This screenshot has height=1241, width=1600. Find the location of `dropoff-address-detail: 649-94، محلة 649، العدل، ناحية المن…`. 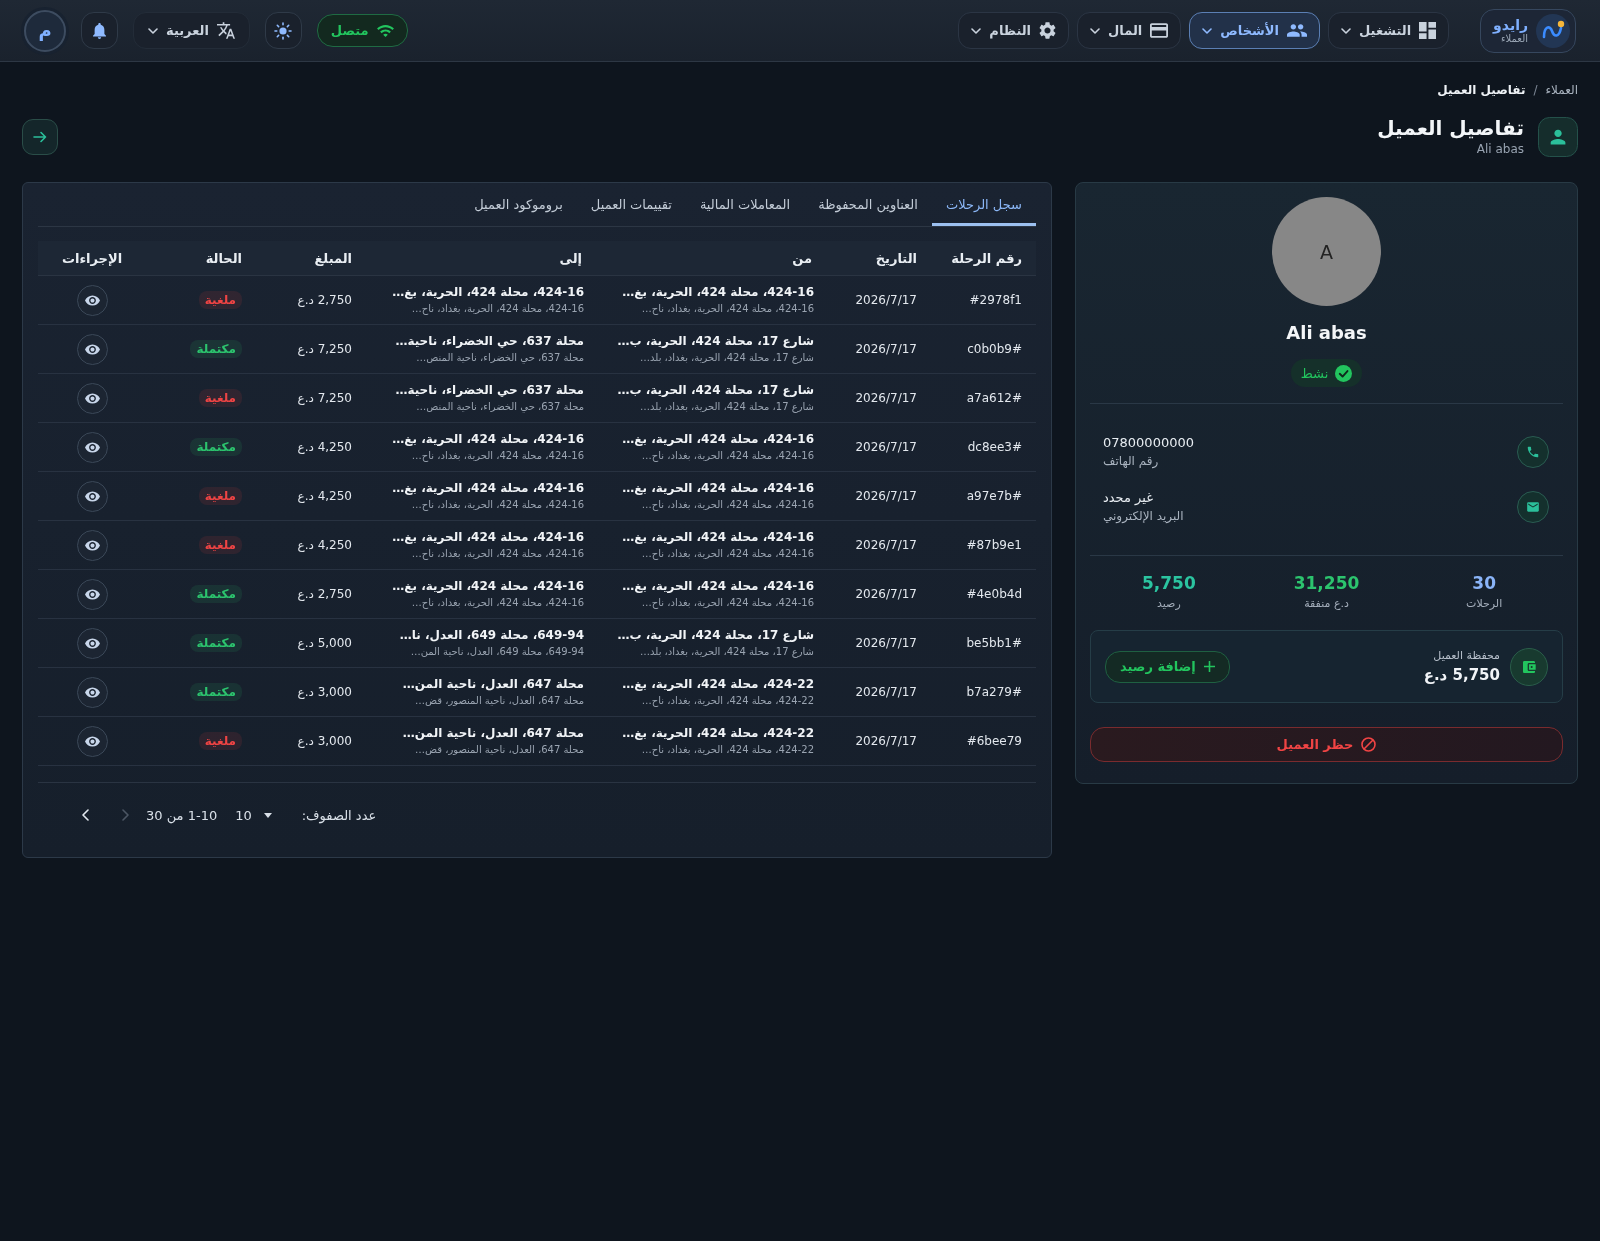

dropoff-address-detail: 649-94، محلة 649، العدل، ناحية المن… is located at coordinates (496, 652).